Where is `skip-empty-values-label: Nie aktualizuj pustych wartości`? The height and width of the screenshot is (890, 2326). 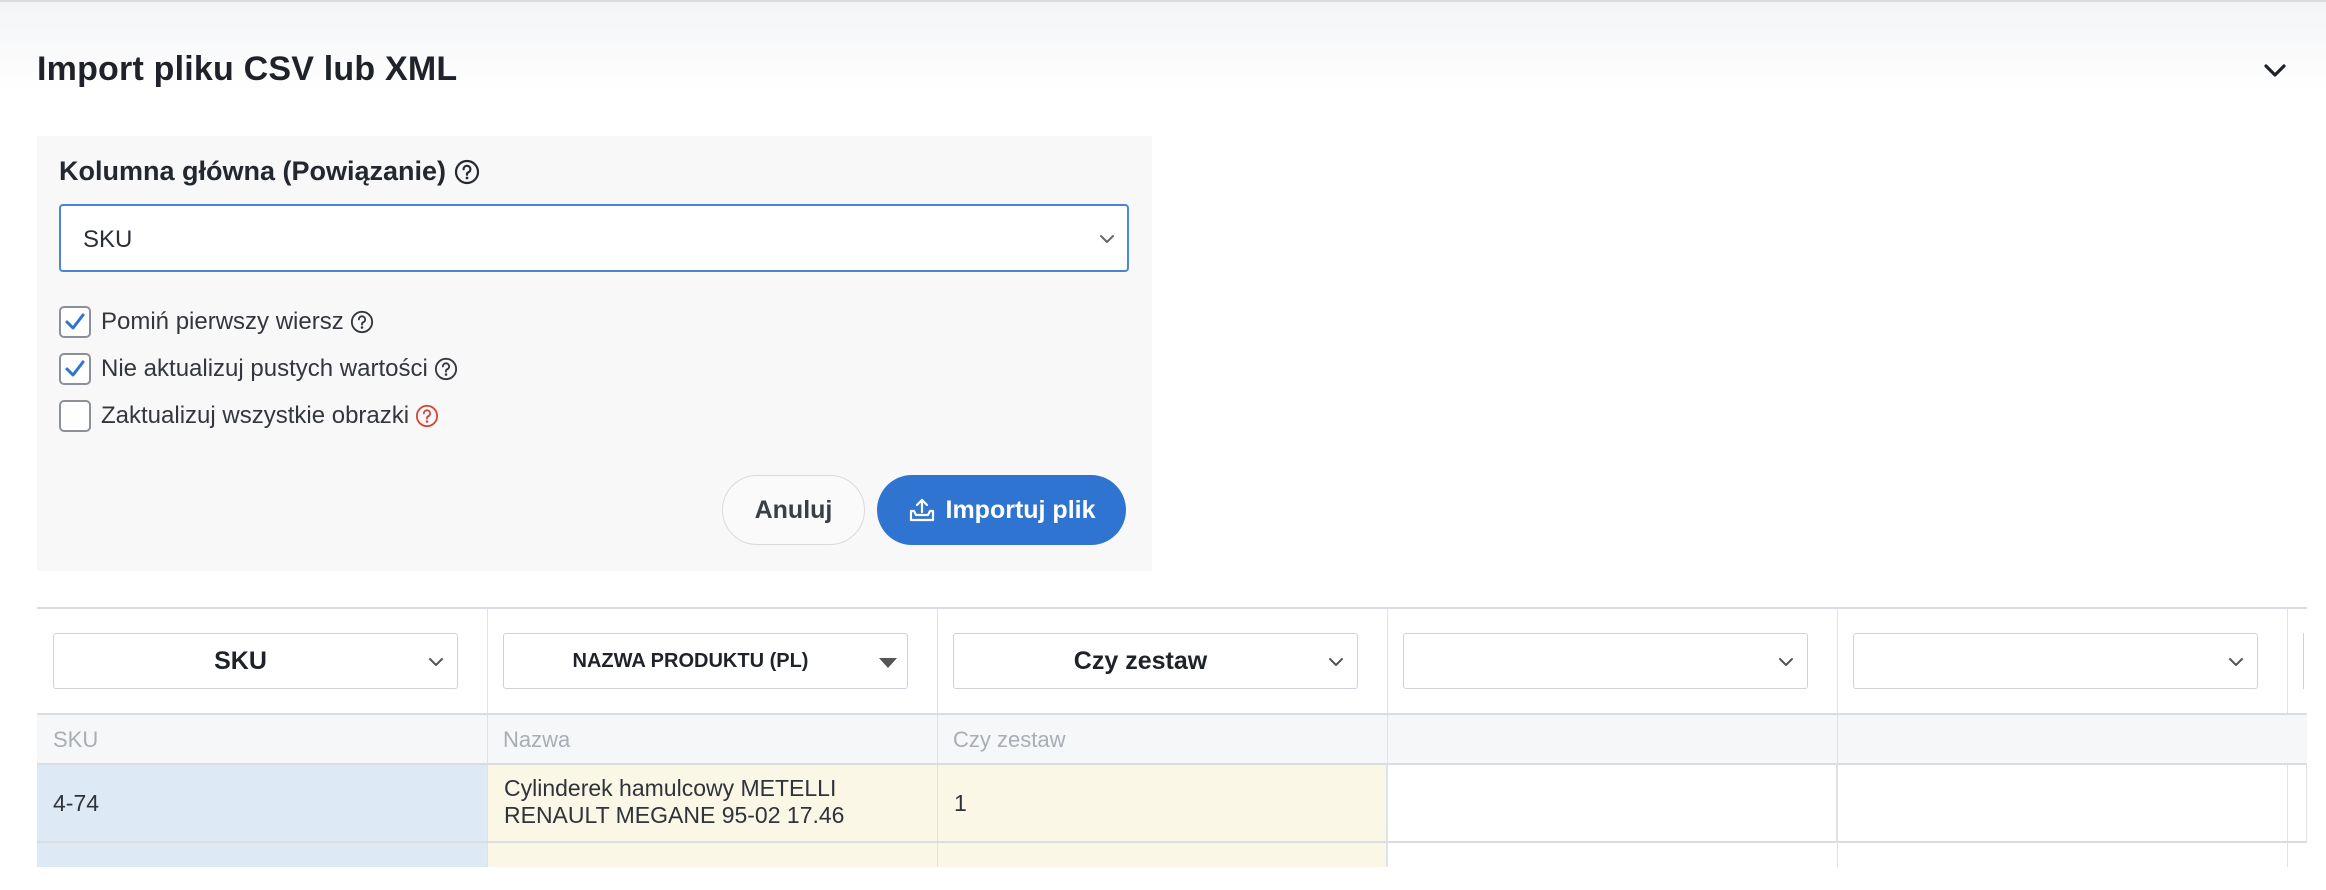
skip-empty-values-label: Nie aktualizuj pustych wartości is located at coordinates (264, 368).